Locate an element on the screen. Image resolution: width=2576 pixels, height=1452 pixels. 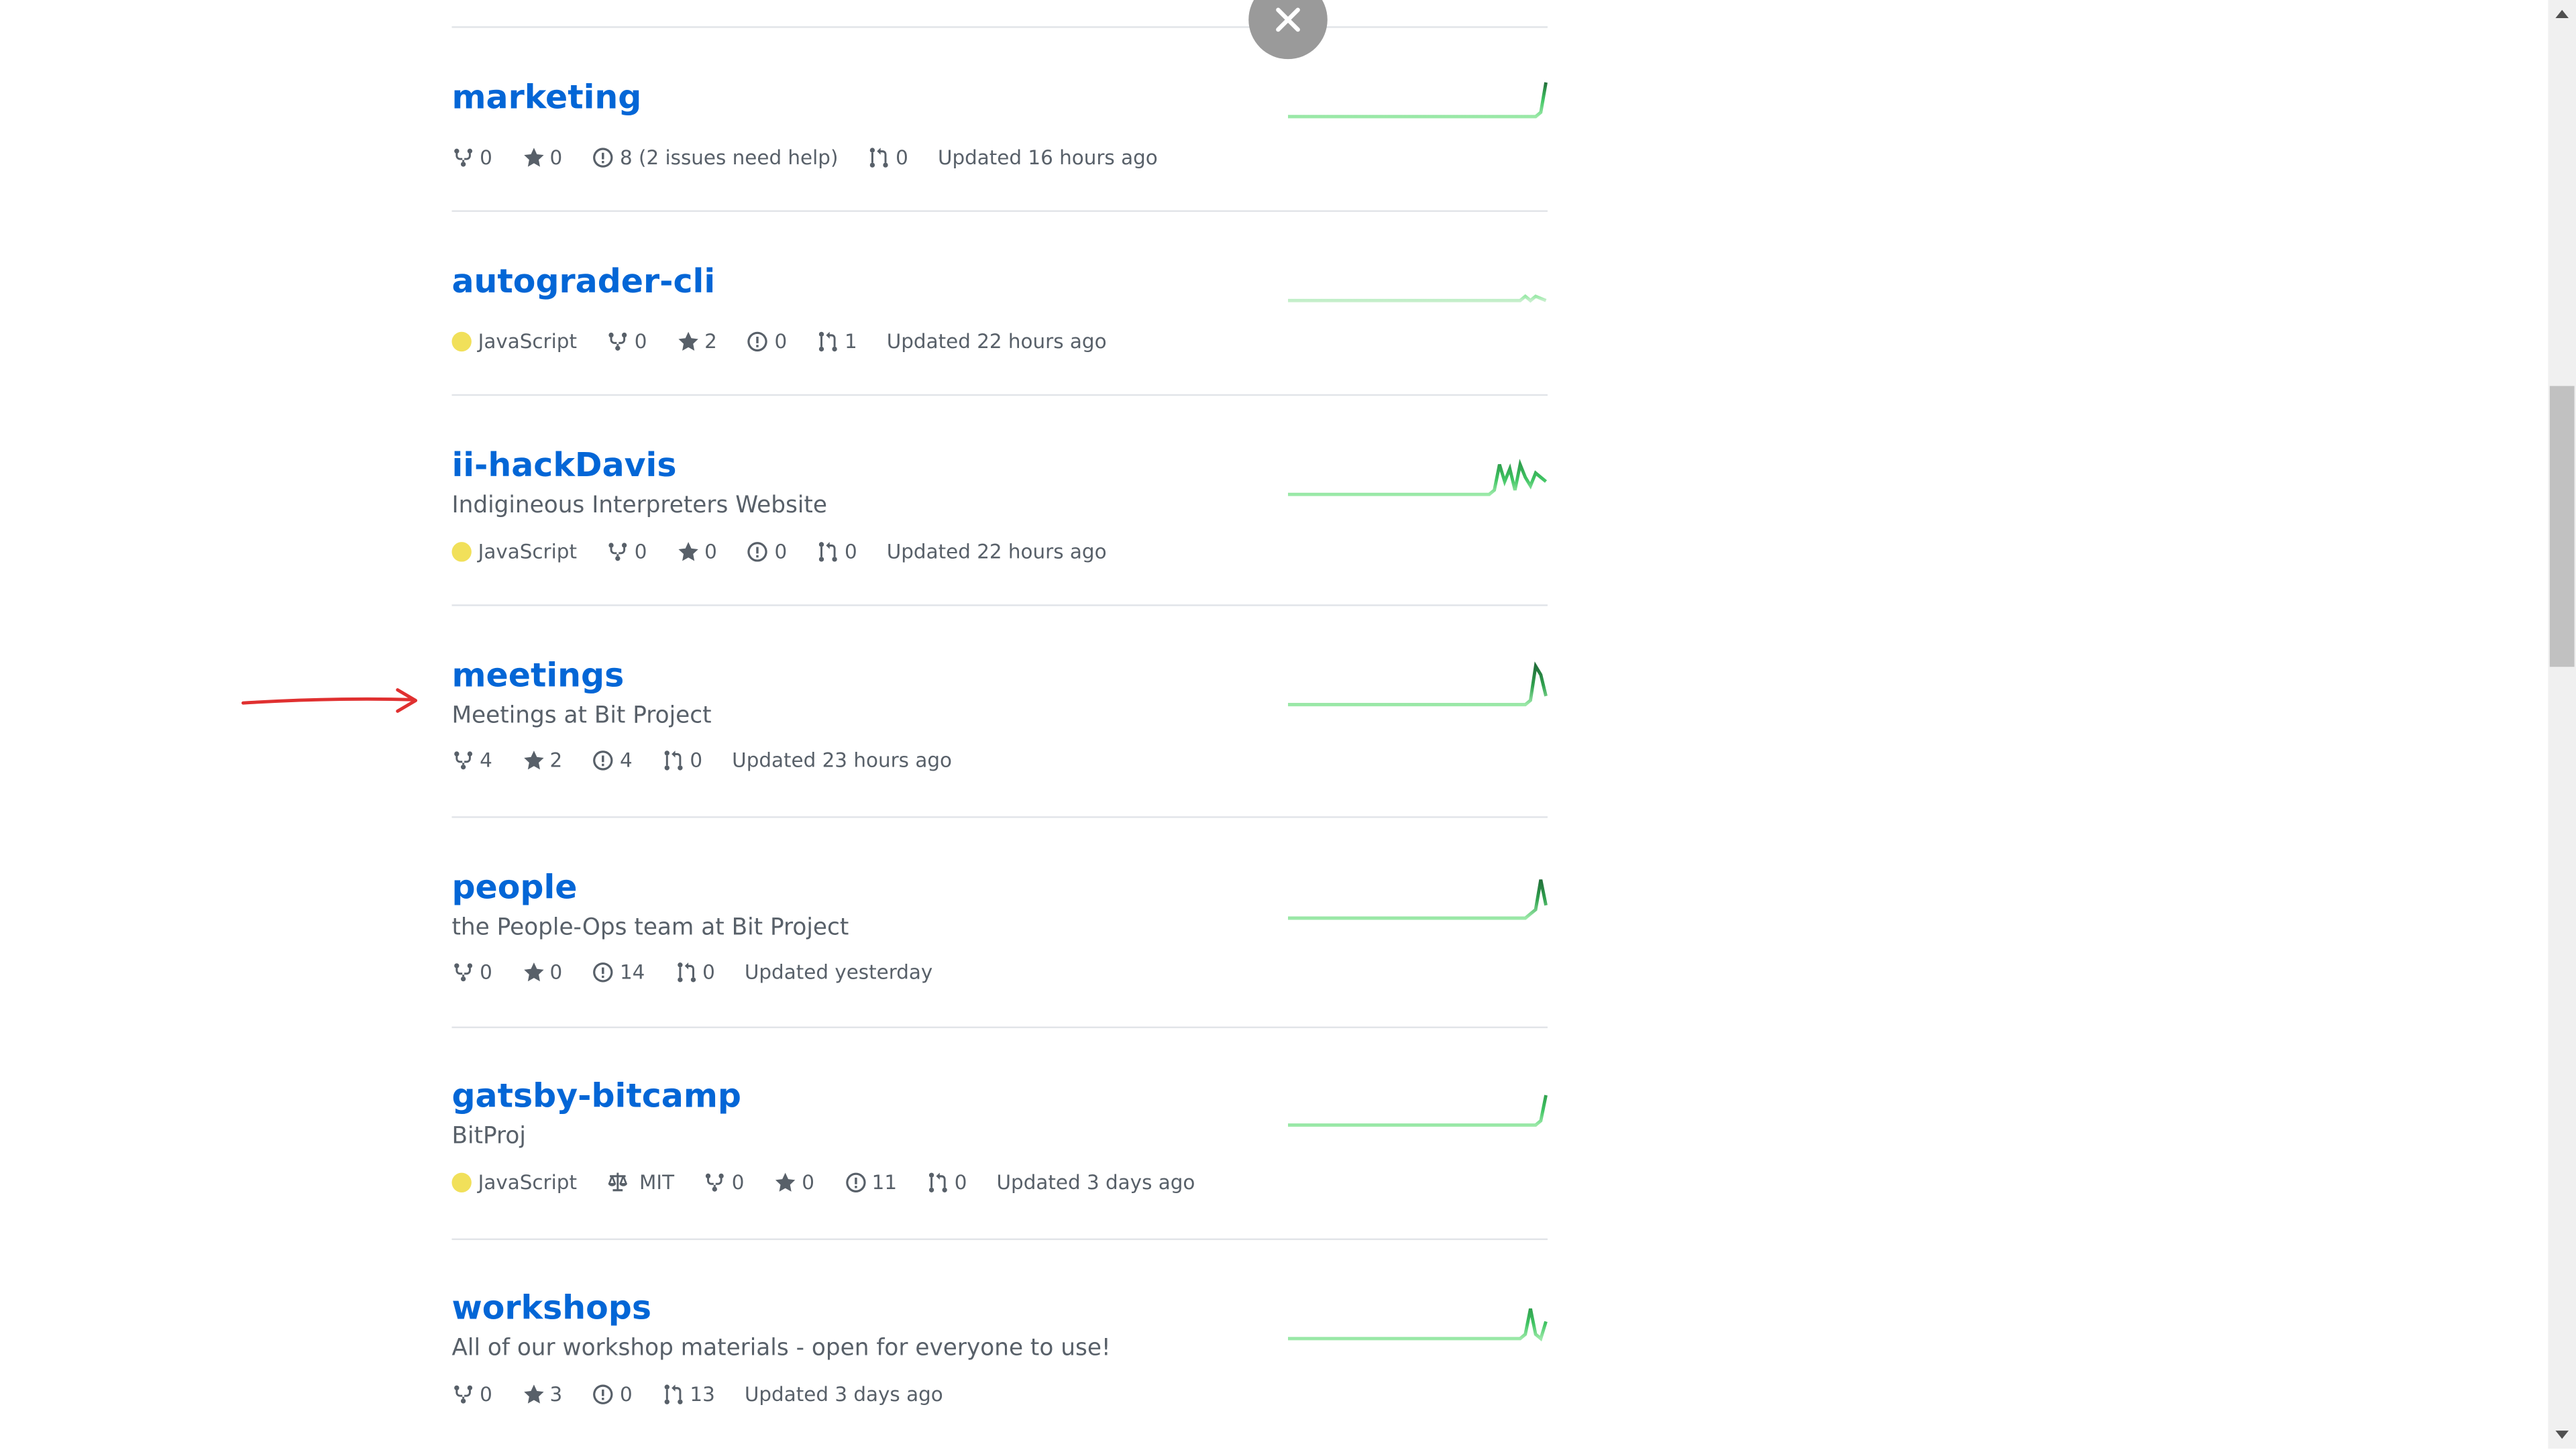
issues-link: 8 (2 issues need help) is located at coordinates (715, 157).